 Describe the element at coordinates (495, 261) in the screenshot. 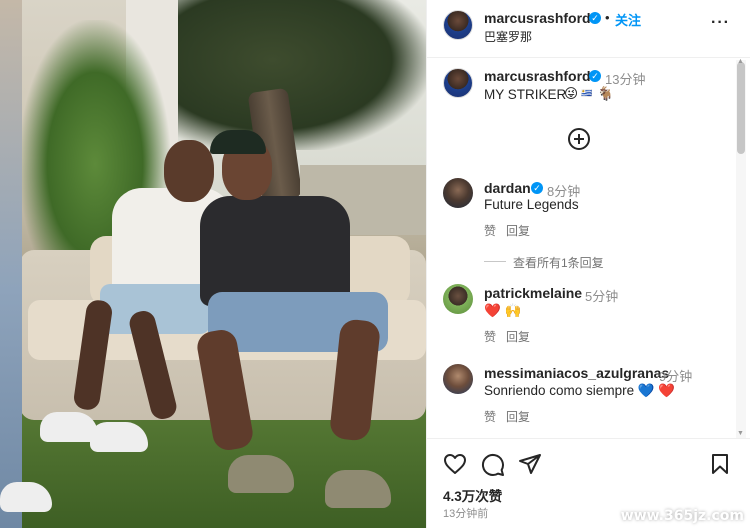

I see `reply-divider` at that location.